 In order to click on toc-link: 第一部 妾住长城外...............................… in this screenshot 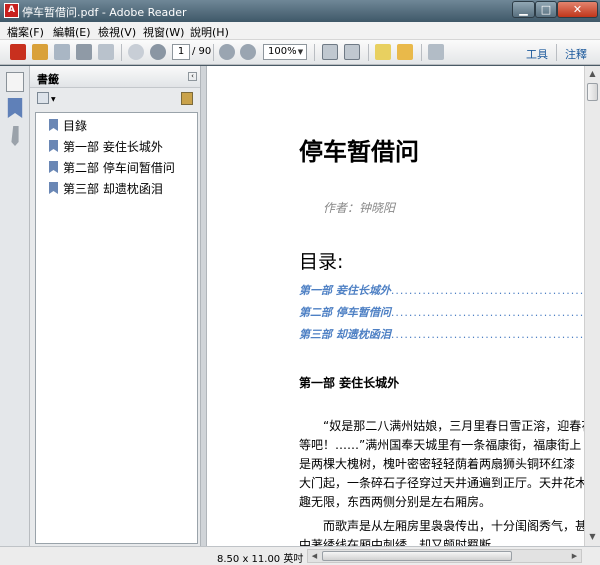, I will do `click(441, 290)`.